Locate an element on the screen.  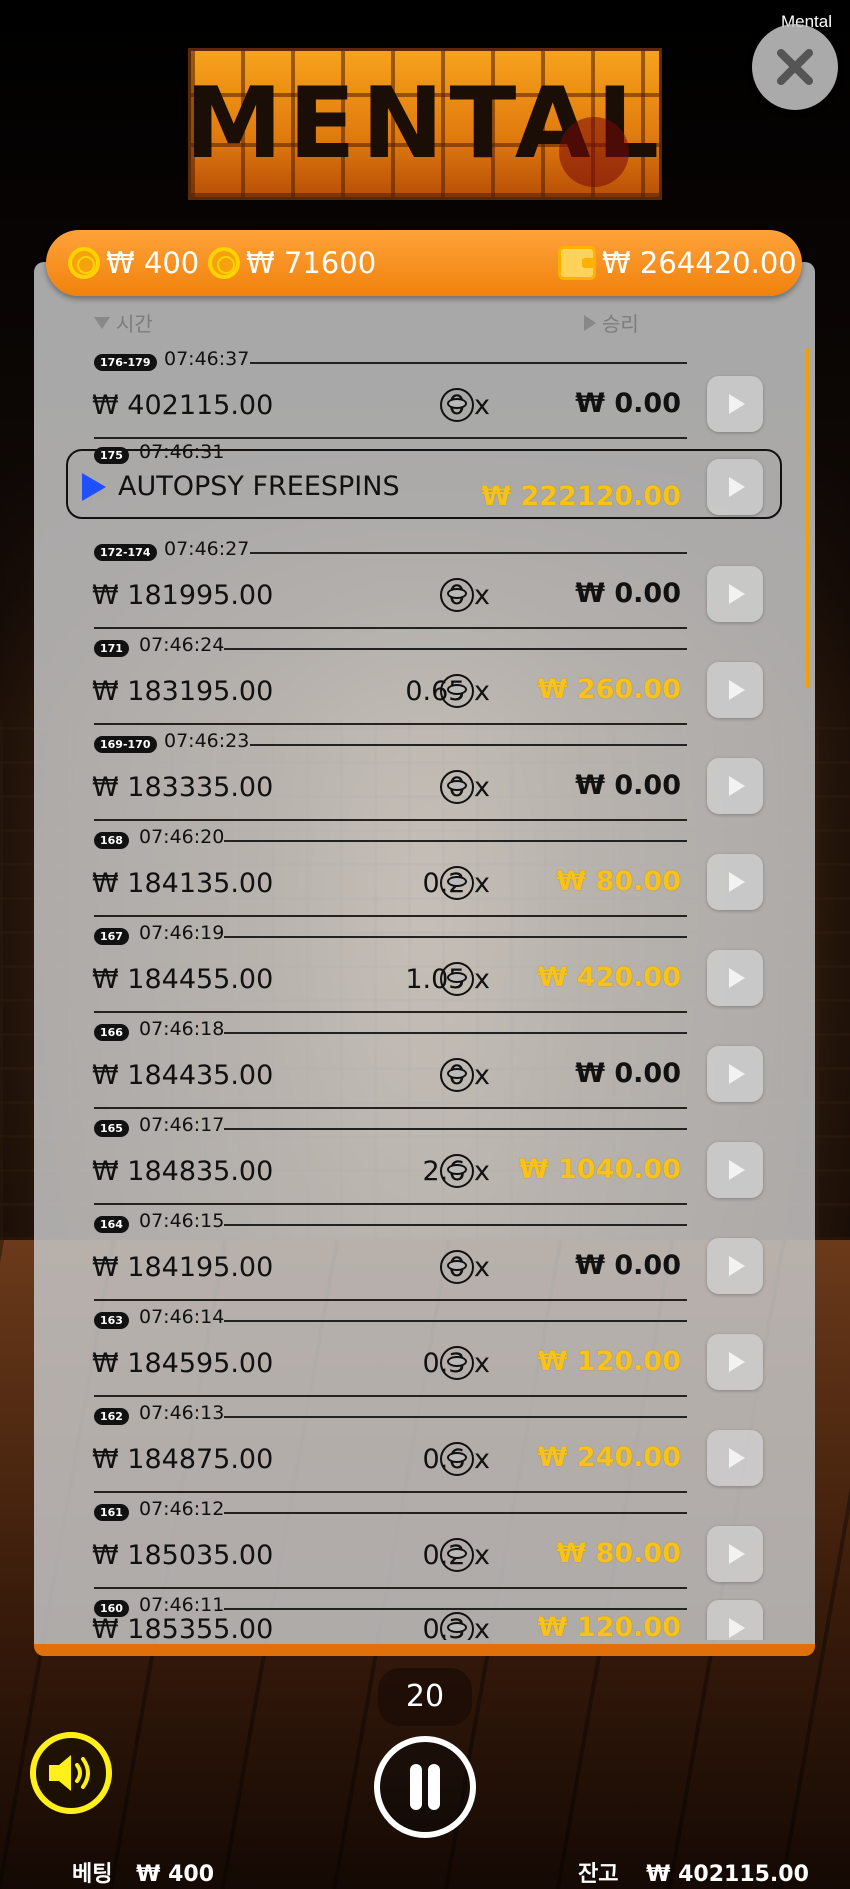
history-row: 168 07:46:20 ₩ 184135.00 0.2 x ₩ 80.00 is located at coordinates (424, 869).